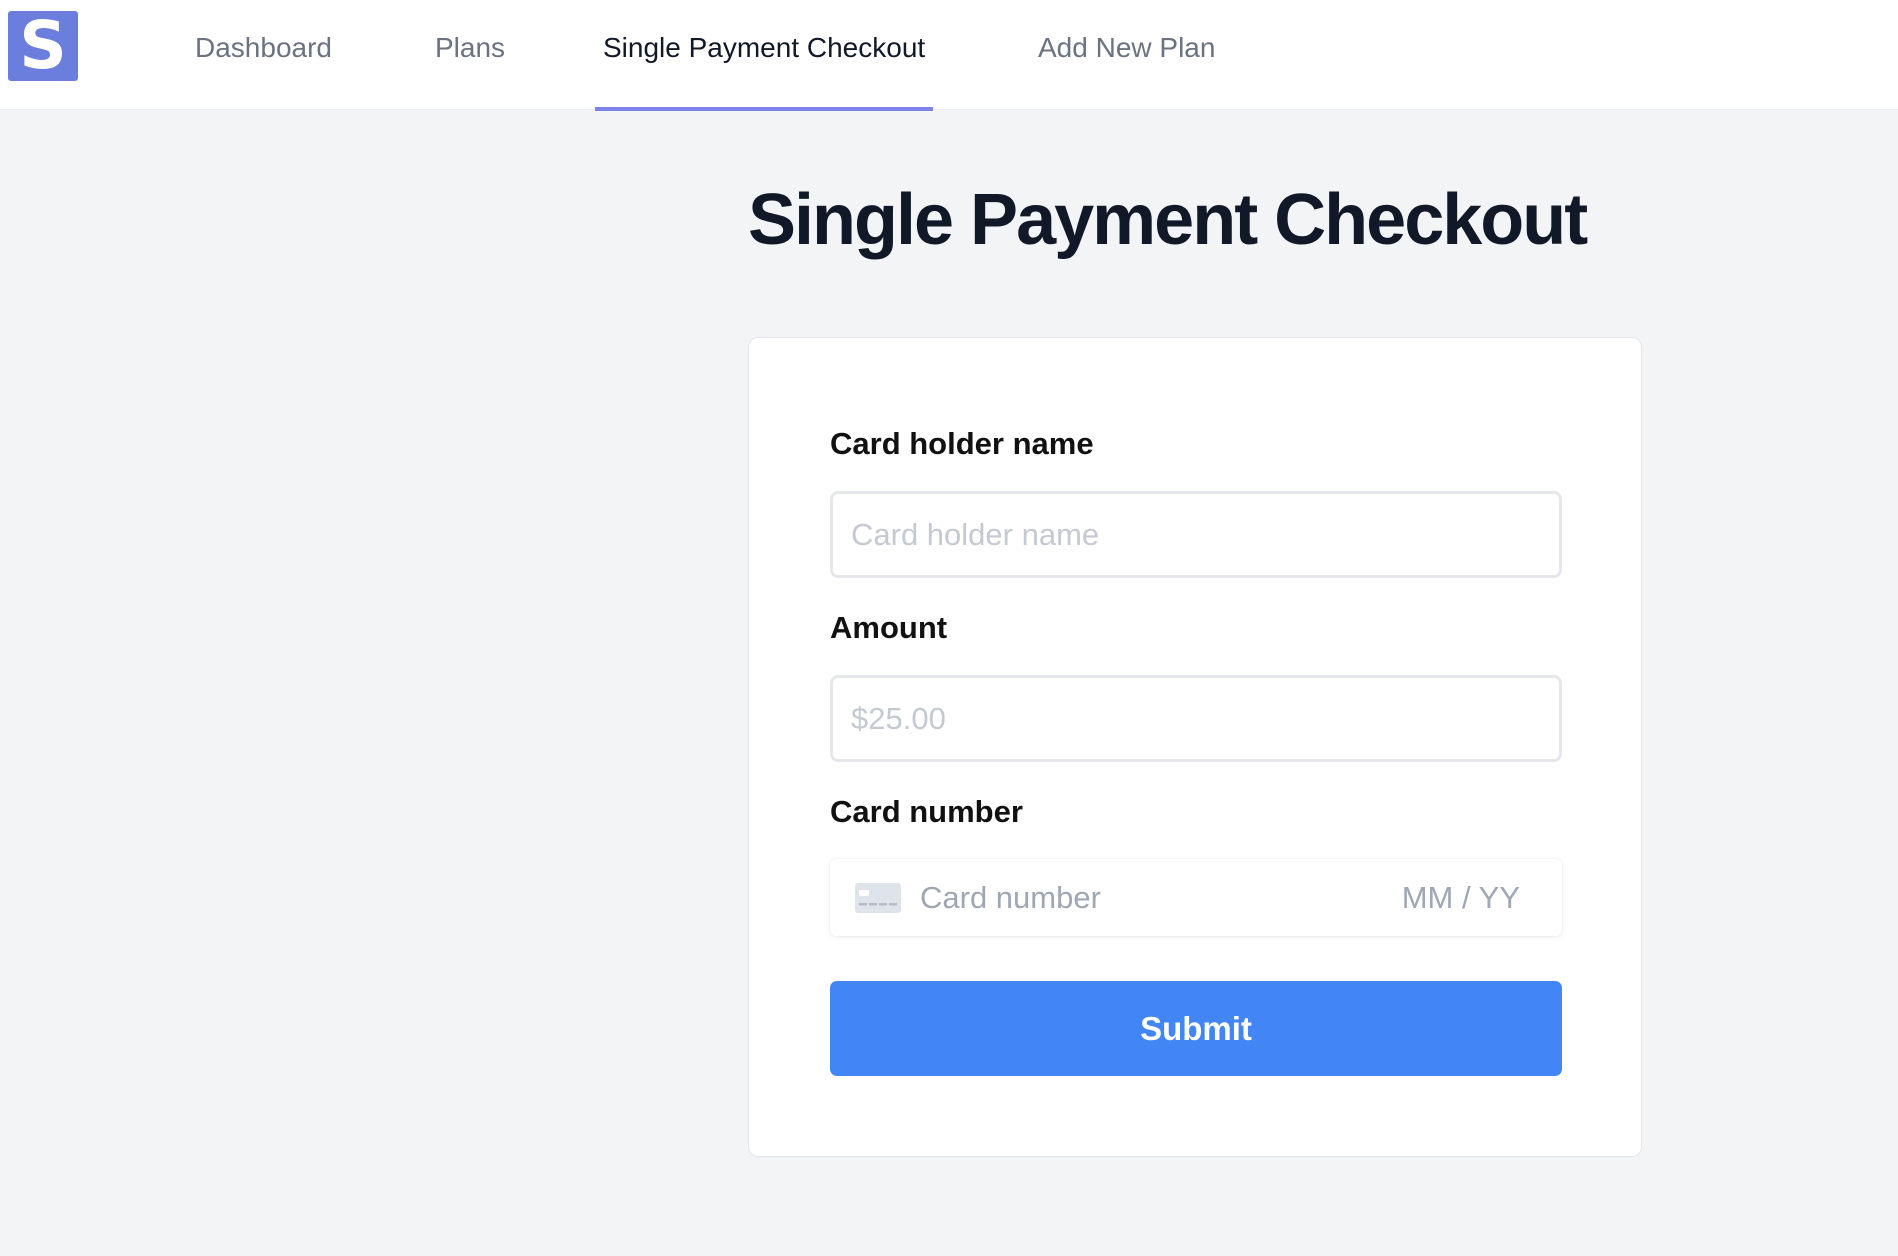  Describe the element at coordinates (1196, 718) in the screenshot. I see `amount-input` at that location.